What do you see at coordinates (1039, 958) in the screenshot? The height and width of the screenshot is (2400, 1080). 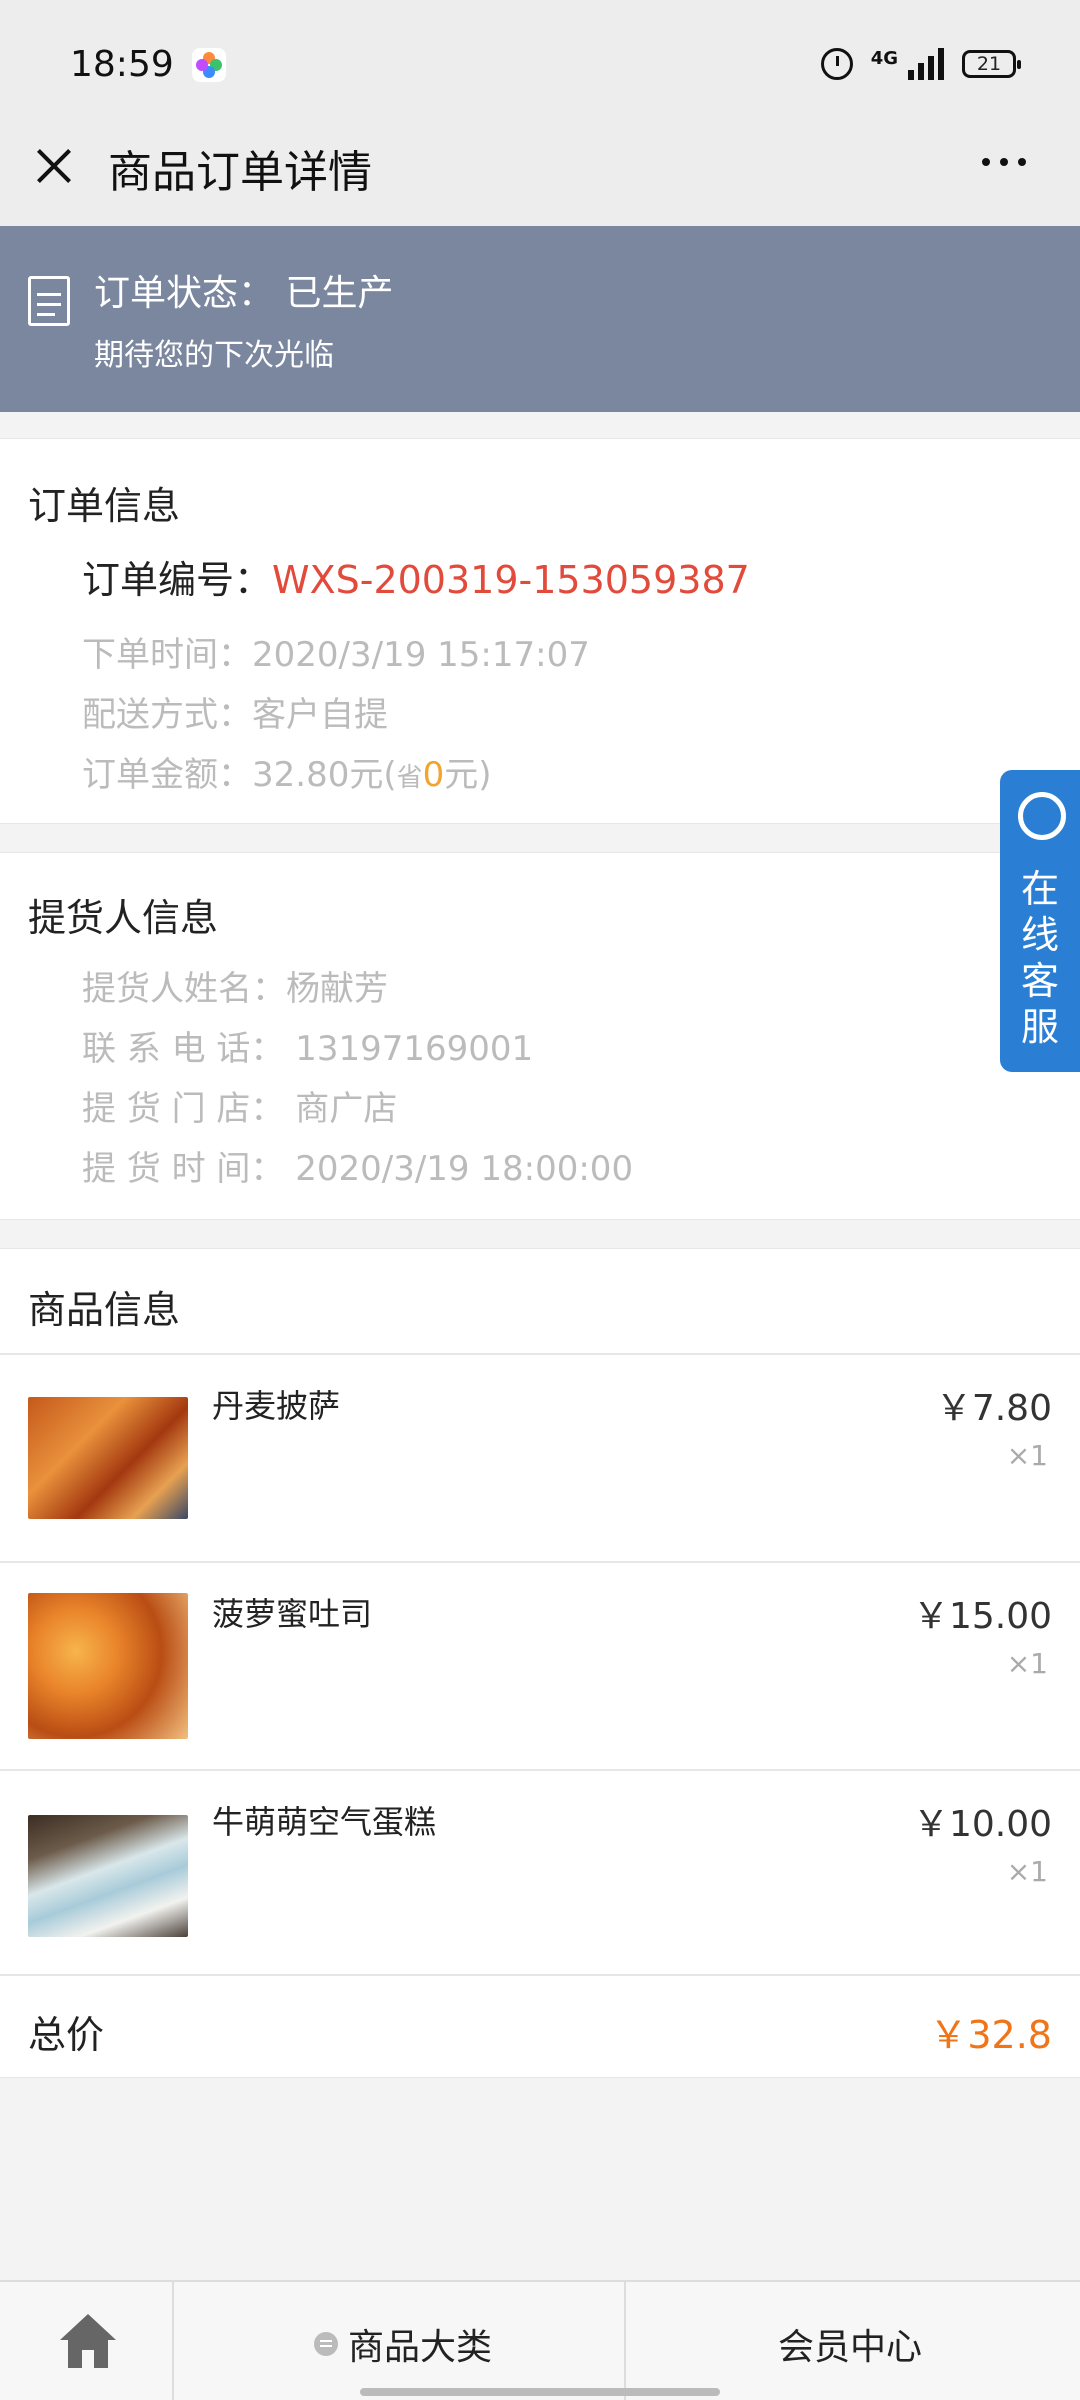 I see `online-service-label: 在线客服` at bounding box center [1039, 958].